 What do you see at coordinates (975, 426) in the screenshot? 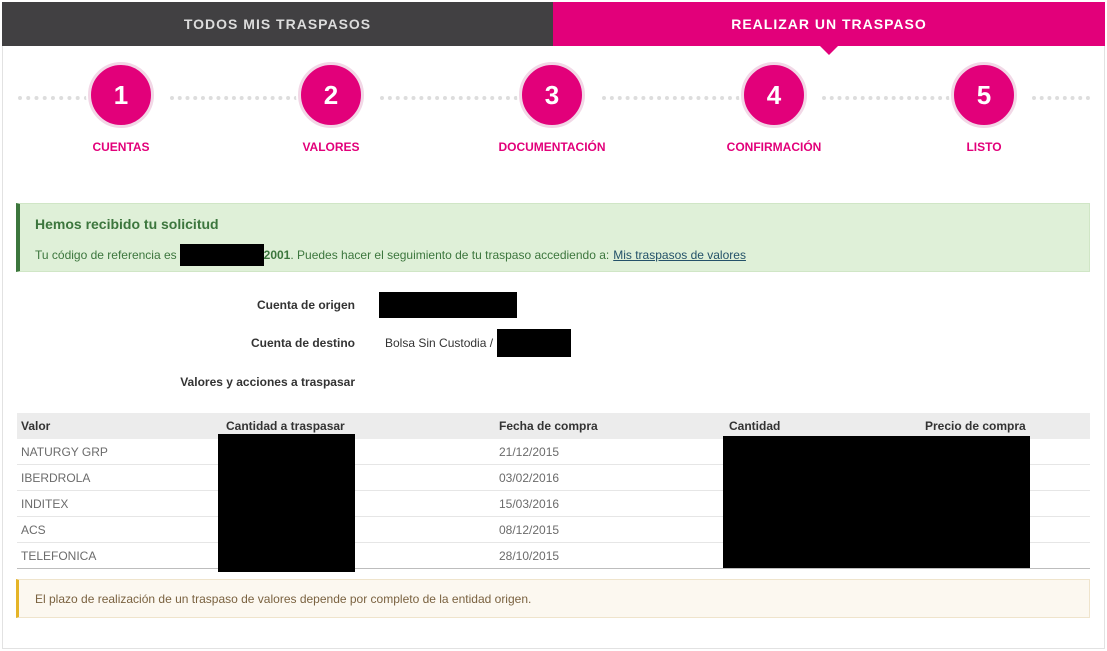
I see `header-precio-compra: Precio de compra` at bounding box center [975, 426].